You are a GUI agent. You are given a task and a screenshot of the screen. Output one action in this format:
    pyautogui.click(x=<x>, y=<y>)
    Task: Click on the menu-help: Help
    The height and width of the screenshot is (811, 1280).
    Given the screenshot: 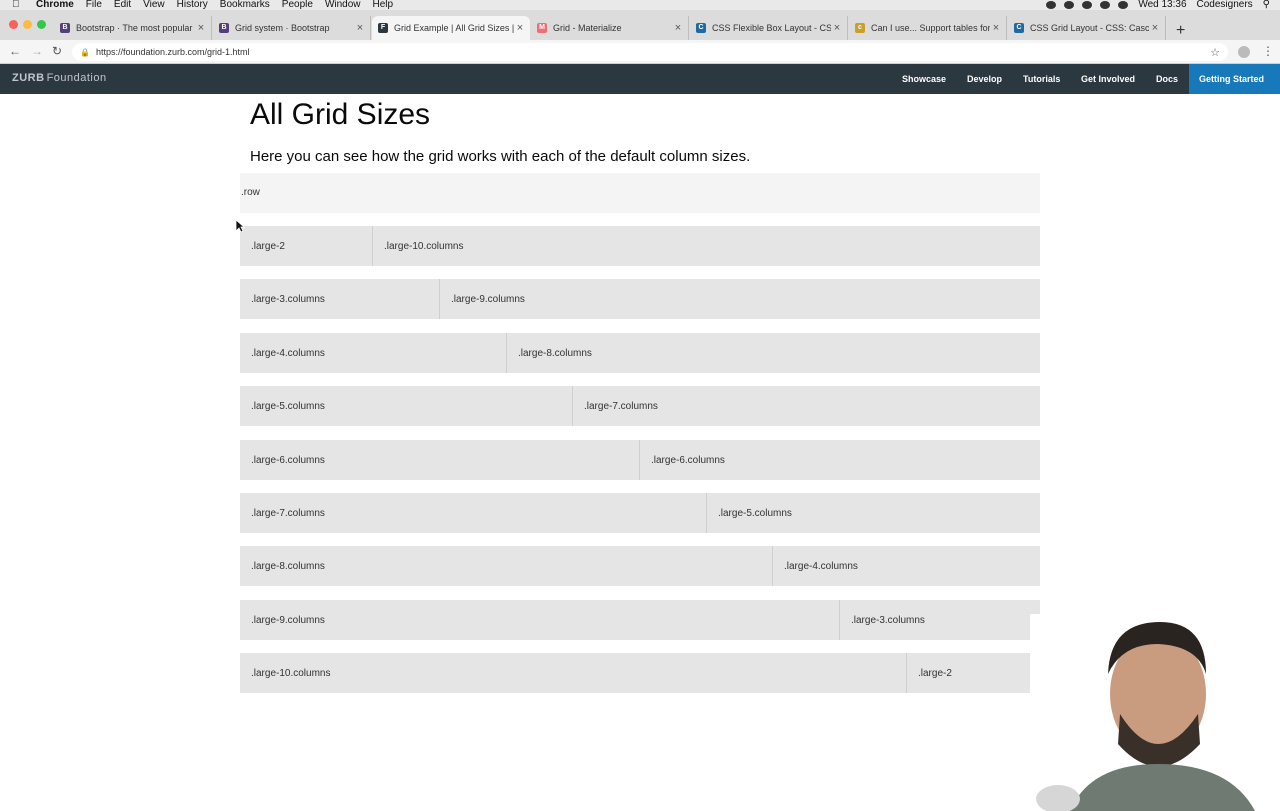 What is the action you would take?
    pyautogui.click(x=383, y=5)
    